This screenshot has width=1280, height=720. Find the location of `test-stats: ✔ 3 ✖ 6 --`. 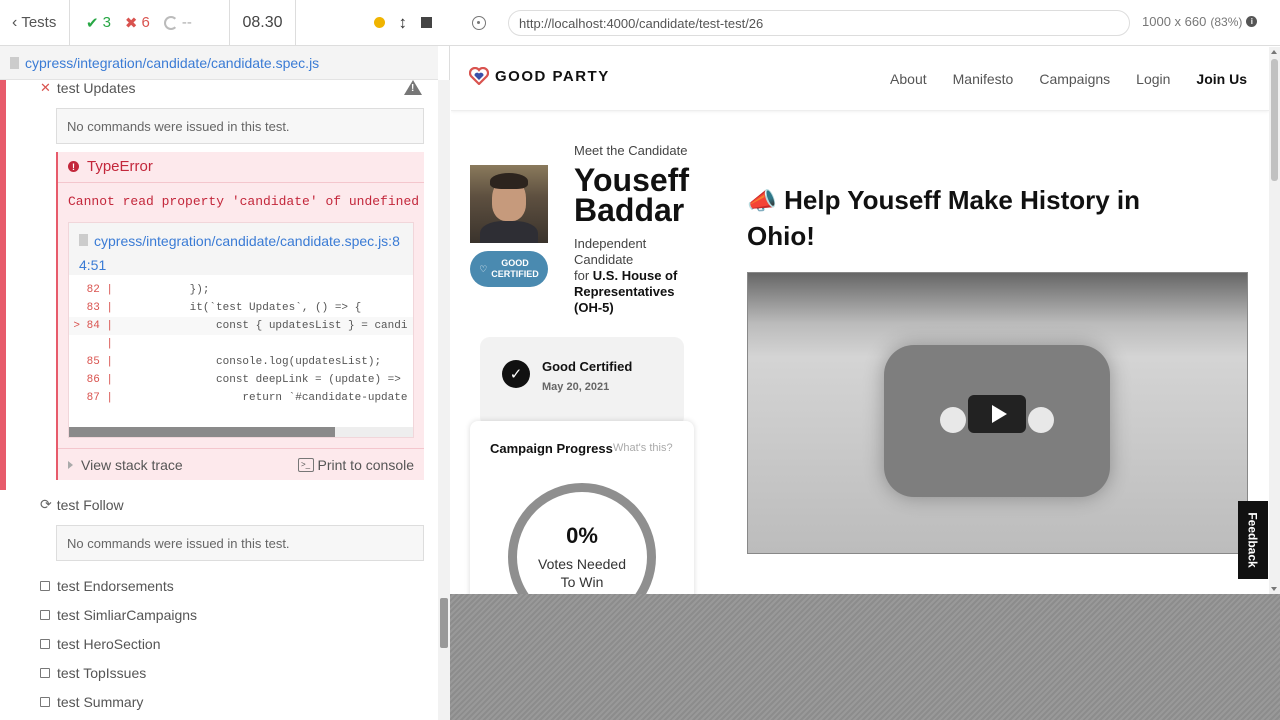

test-stats: ✔ 3 ✖ 6 -- is located at coordinates (150, 23).